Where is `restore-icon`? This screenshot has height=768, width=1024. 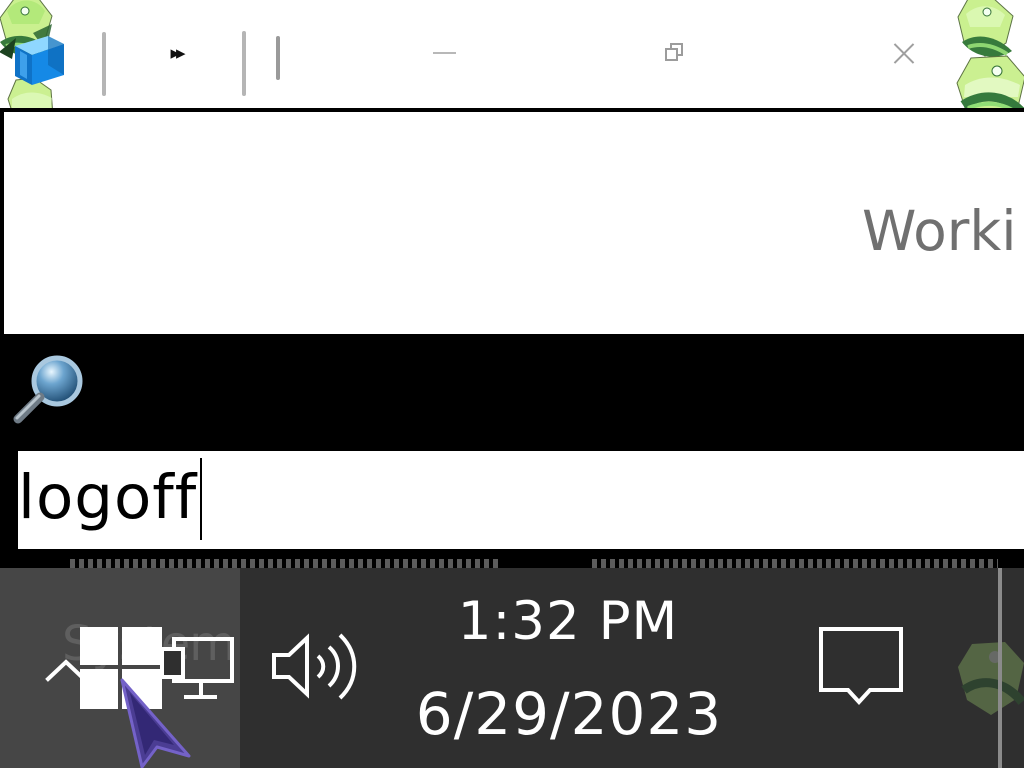
restore-icon is located at coordinates (674, 53).